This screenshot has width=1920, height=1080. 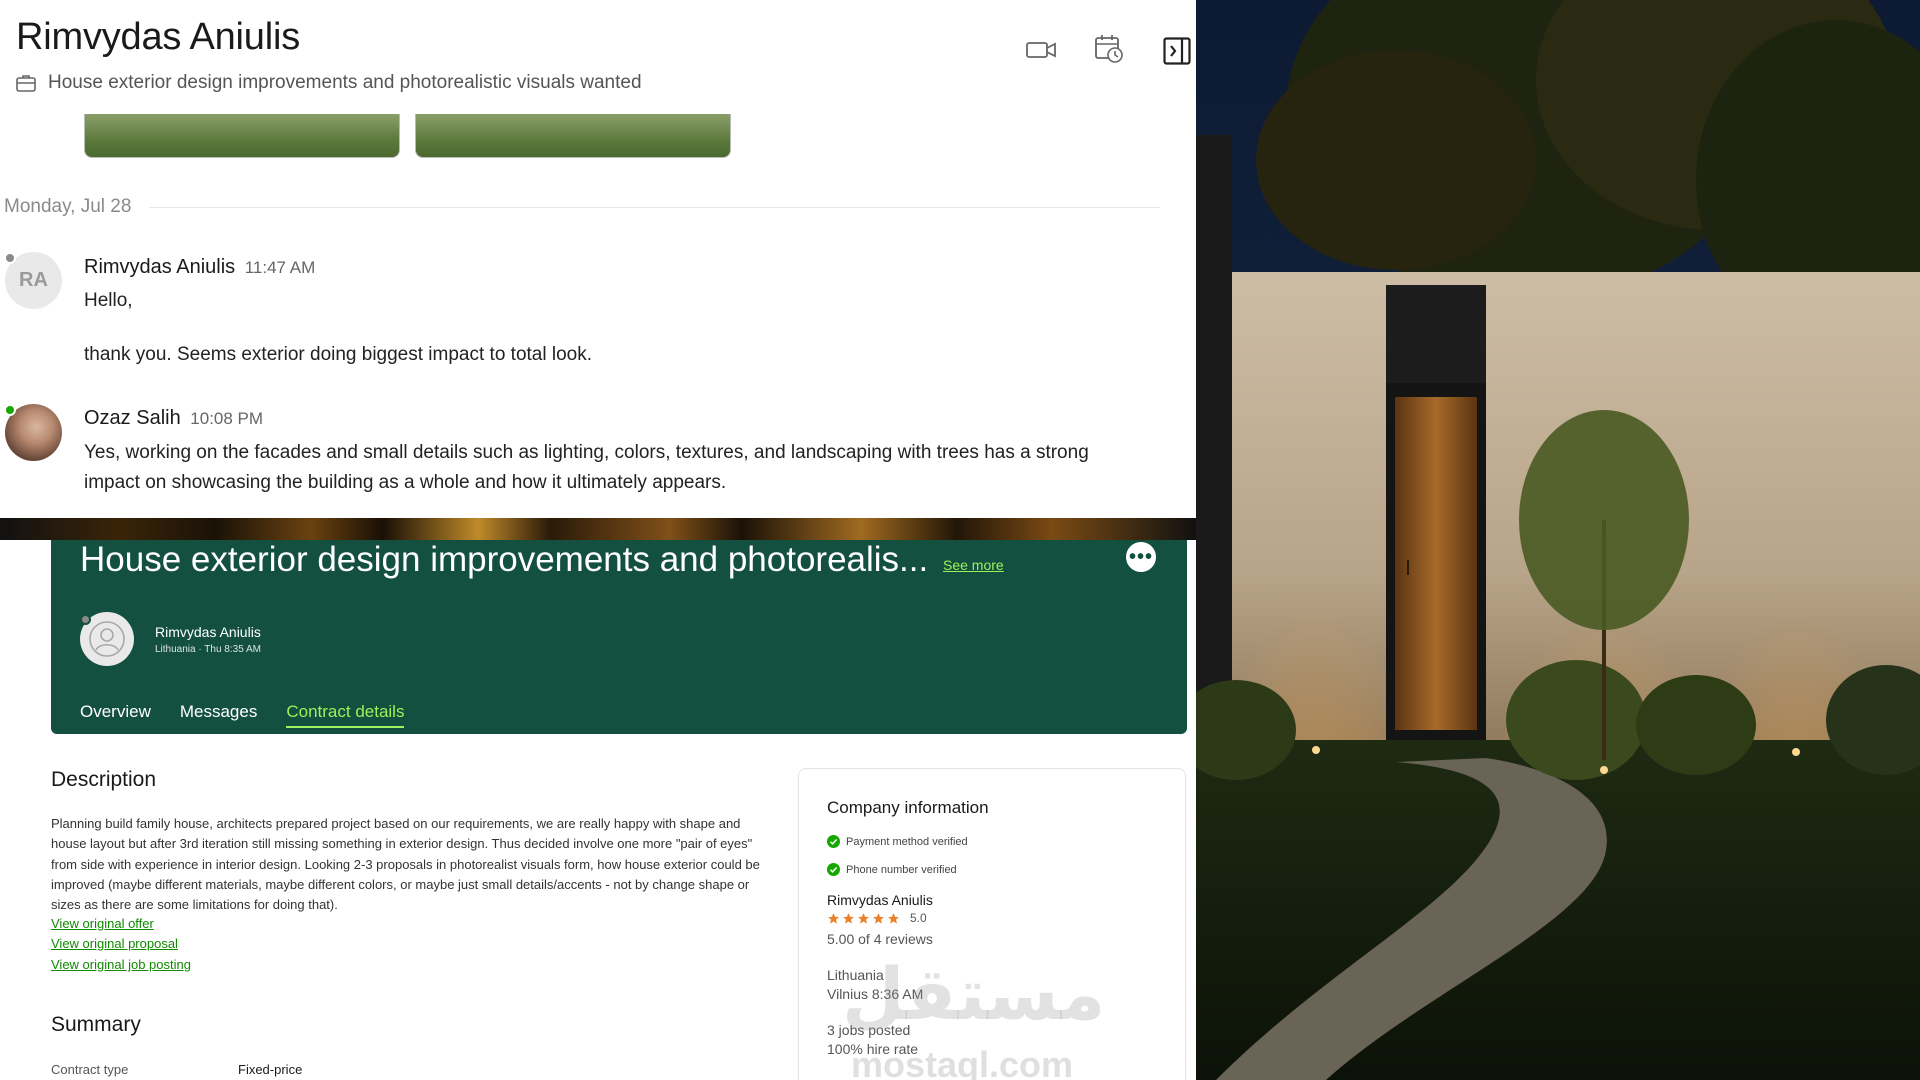 I want to click on video-call-icon, so click(x=1041, y=50).